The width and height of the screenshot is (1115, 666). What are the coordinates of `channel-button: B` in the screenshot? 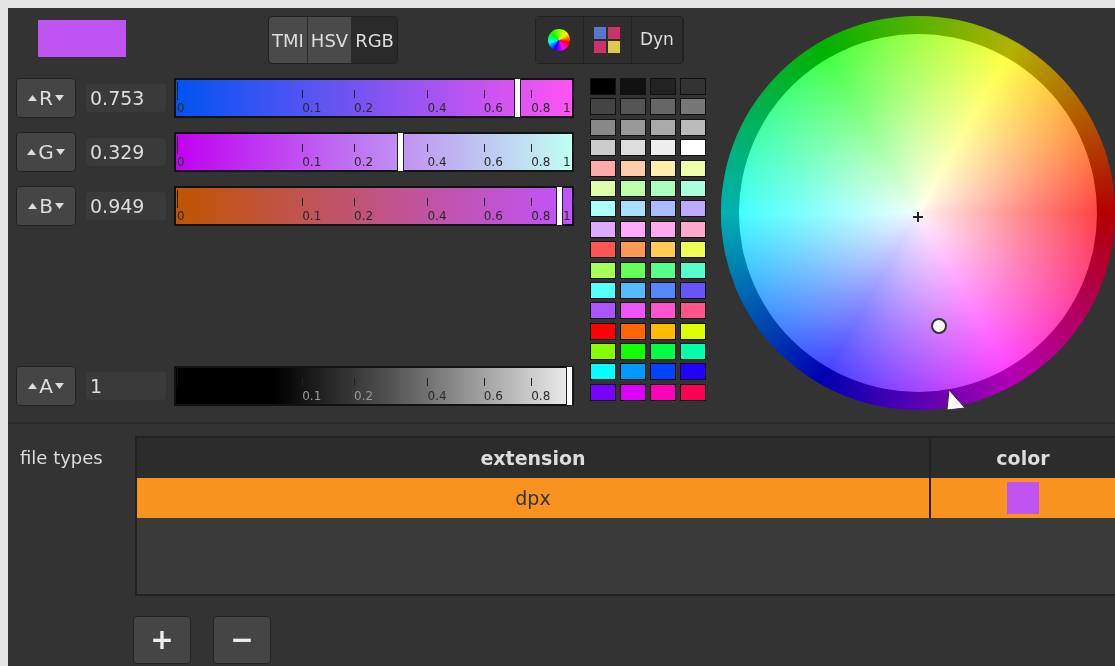 It's located at (46, 206).